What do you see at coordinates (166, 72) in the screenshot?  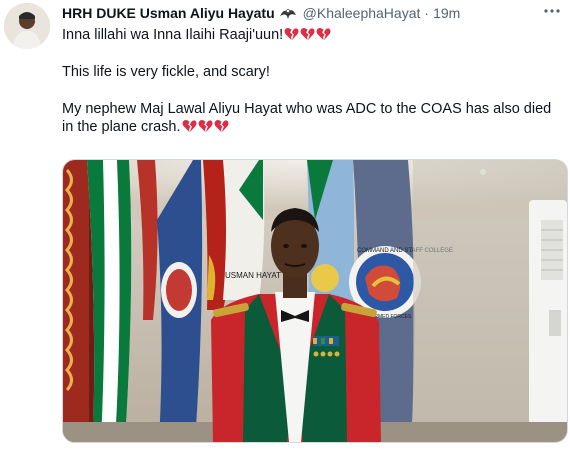 I see `tweet-line-2: This life is very fickle, and scary!` at bounding box center [166, 72].